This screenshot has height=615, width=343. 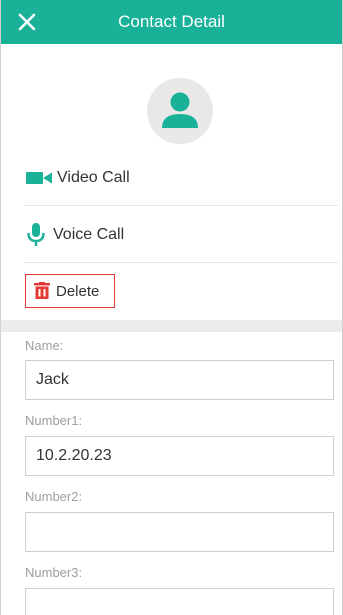 I want to click on delete-button: Delete, so click(x=70, y=291).